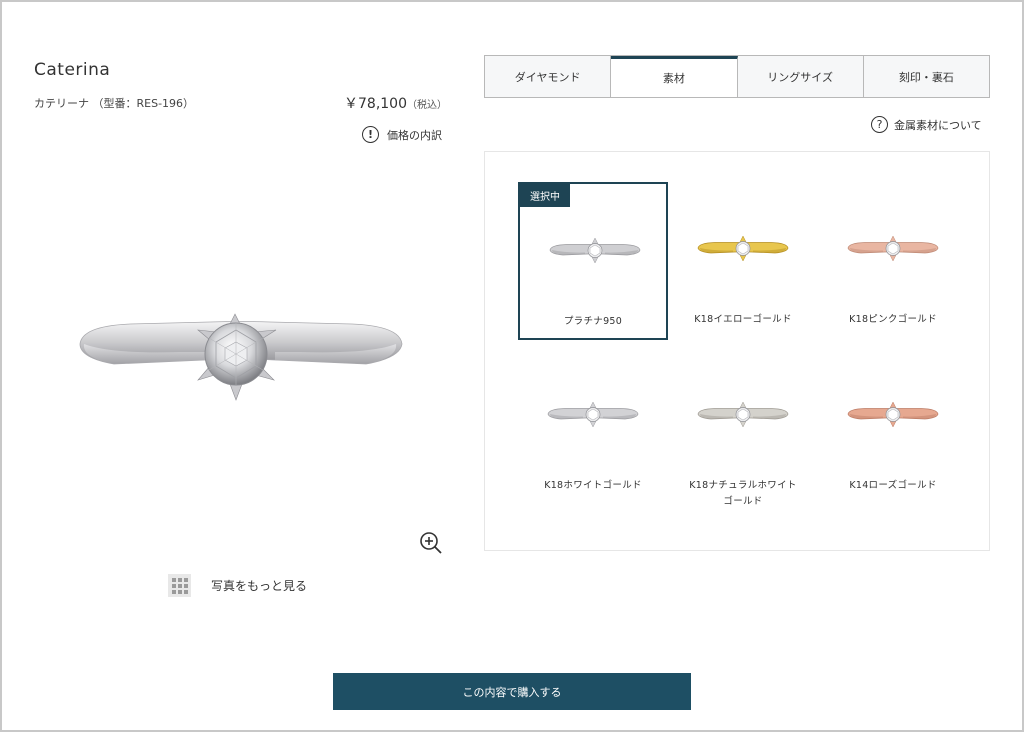 This screenshot has height=732, width=1024. Describe the element at coordinates (72, 70) in the screenshot. I see `product-name: Caterina` at that location.